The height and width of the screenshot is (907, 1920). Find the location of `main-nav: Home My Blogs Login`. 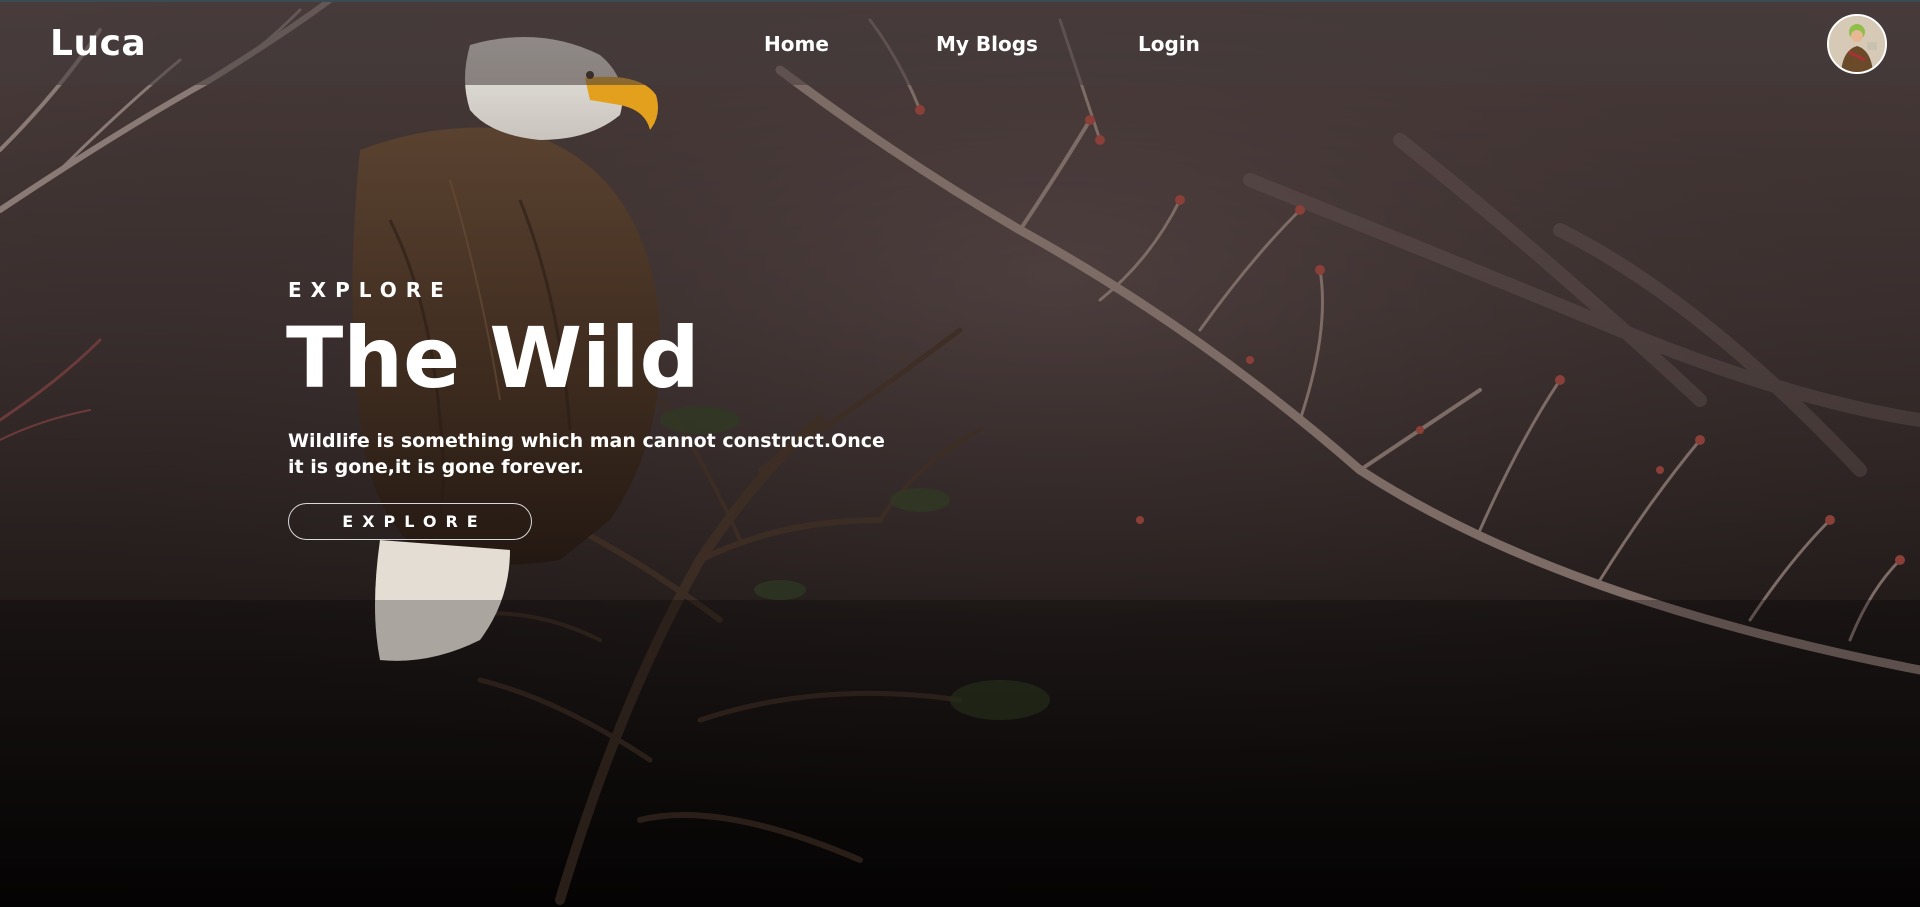

main-nav: Home My Blogs Login is located at coordinates (960, 44).